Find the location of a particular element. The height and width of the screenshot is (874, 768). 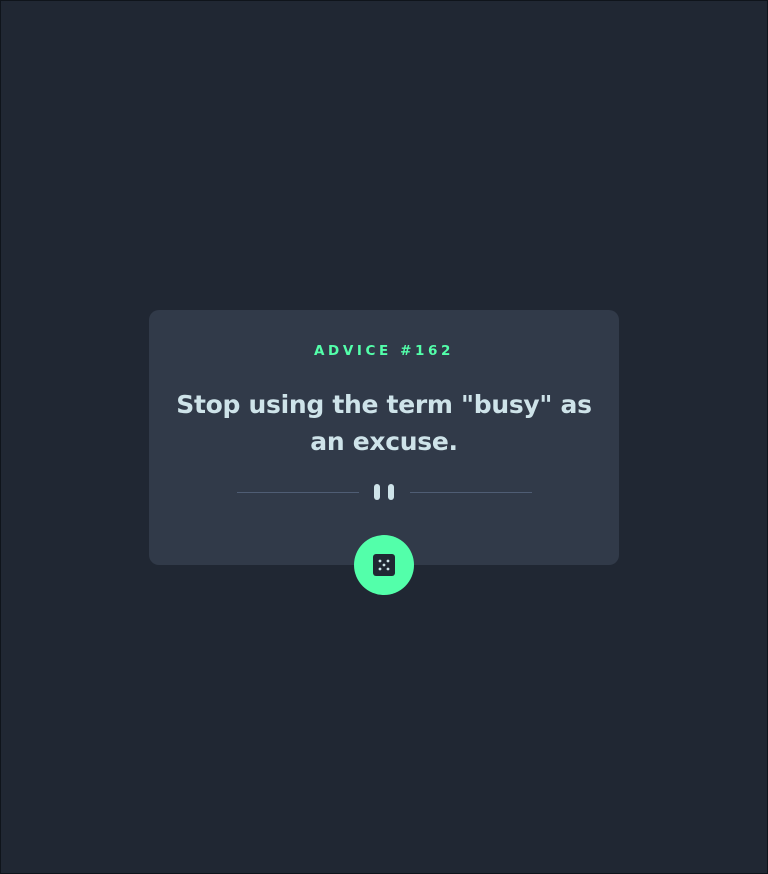

divider-line-left is located at coordinates (298, 492).